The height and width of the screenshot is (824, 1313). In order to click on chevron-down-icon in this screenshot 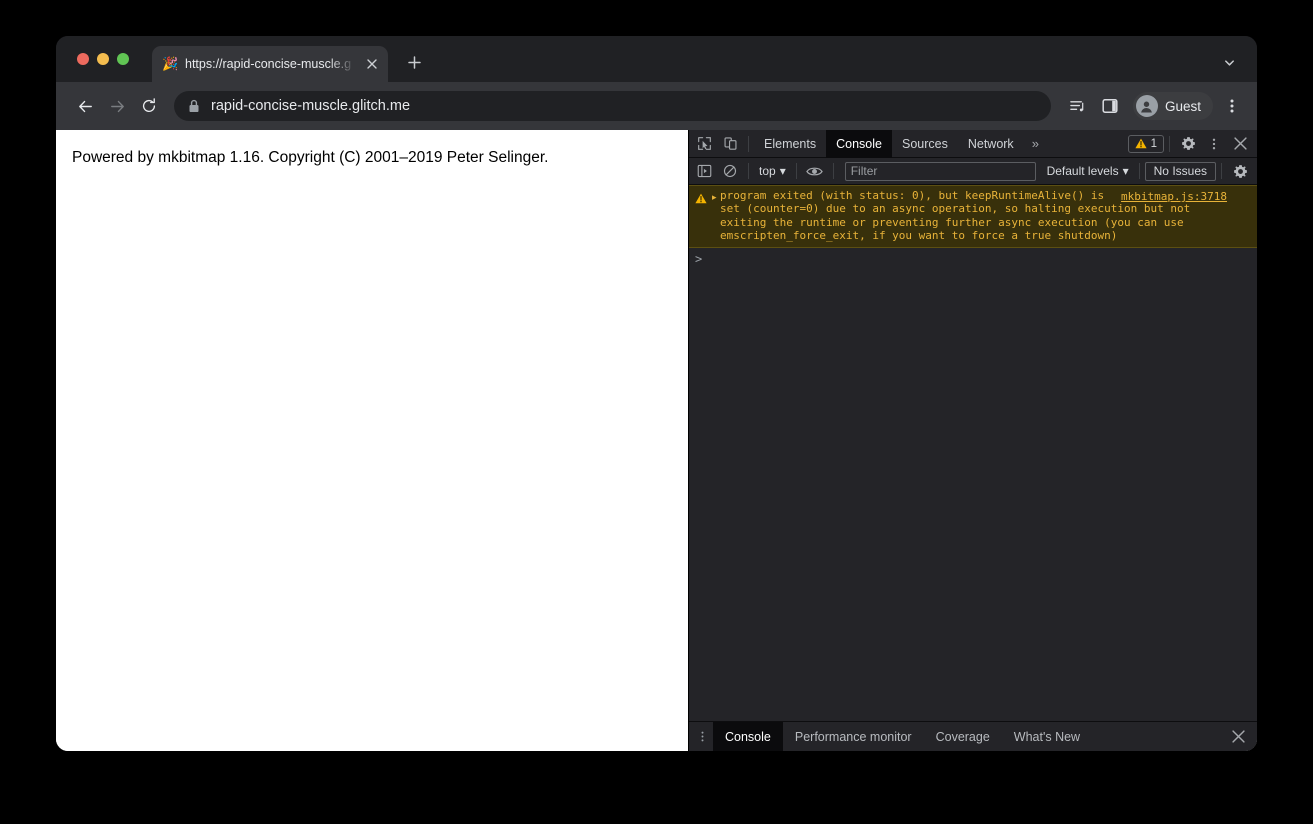, I will do `click(1229, 62)`.